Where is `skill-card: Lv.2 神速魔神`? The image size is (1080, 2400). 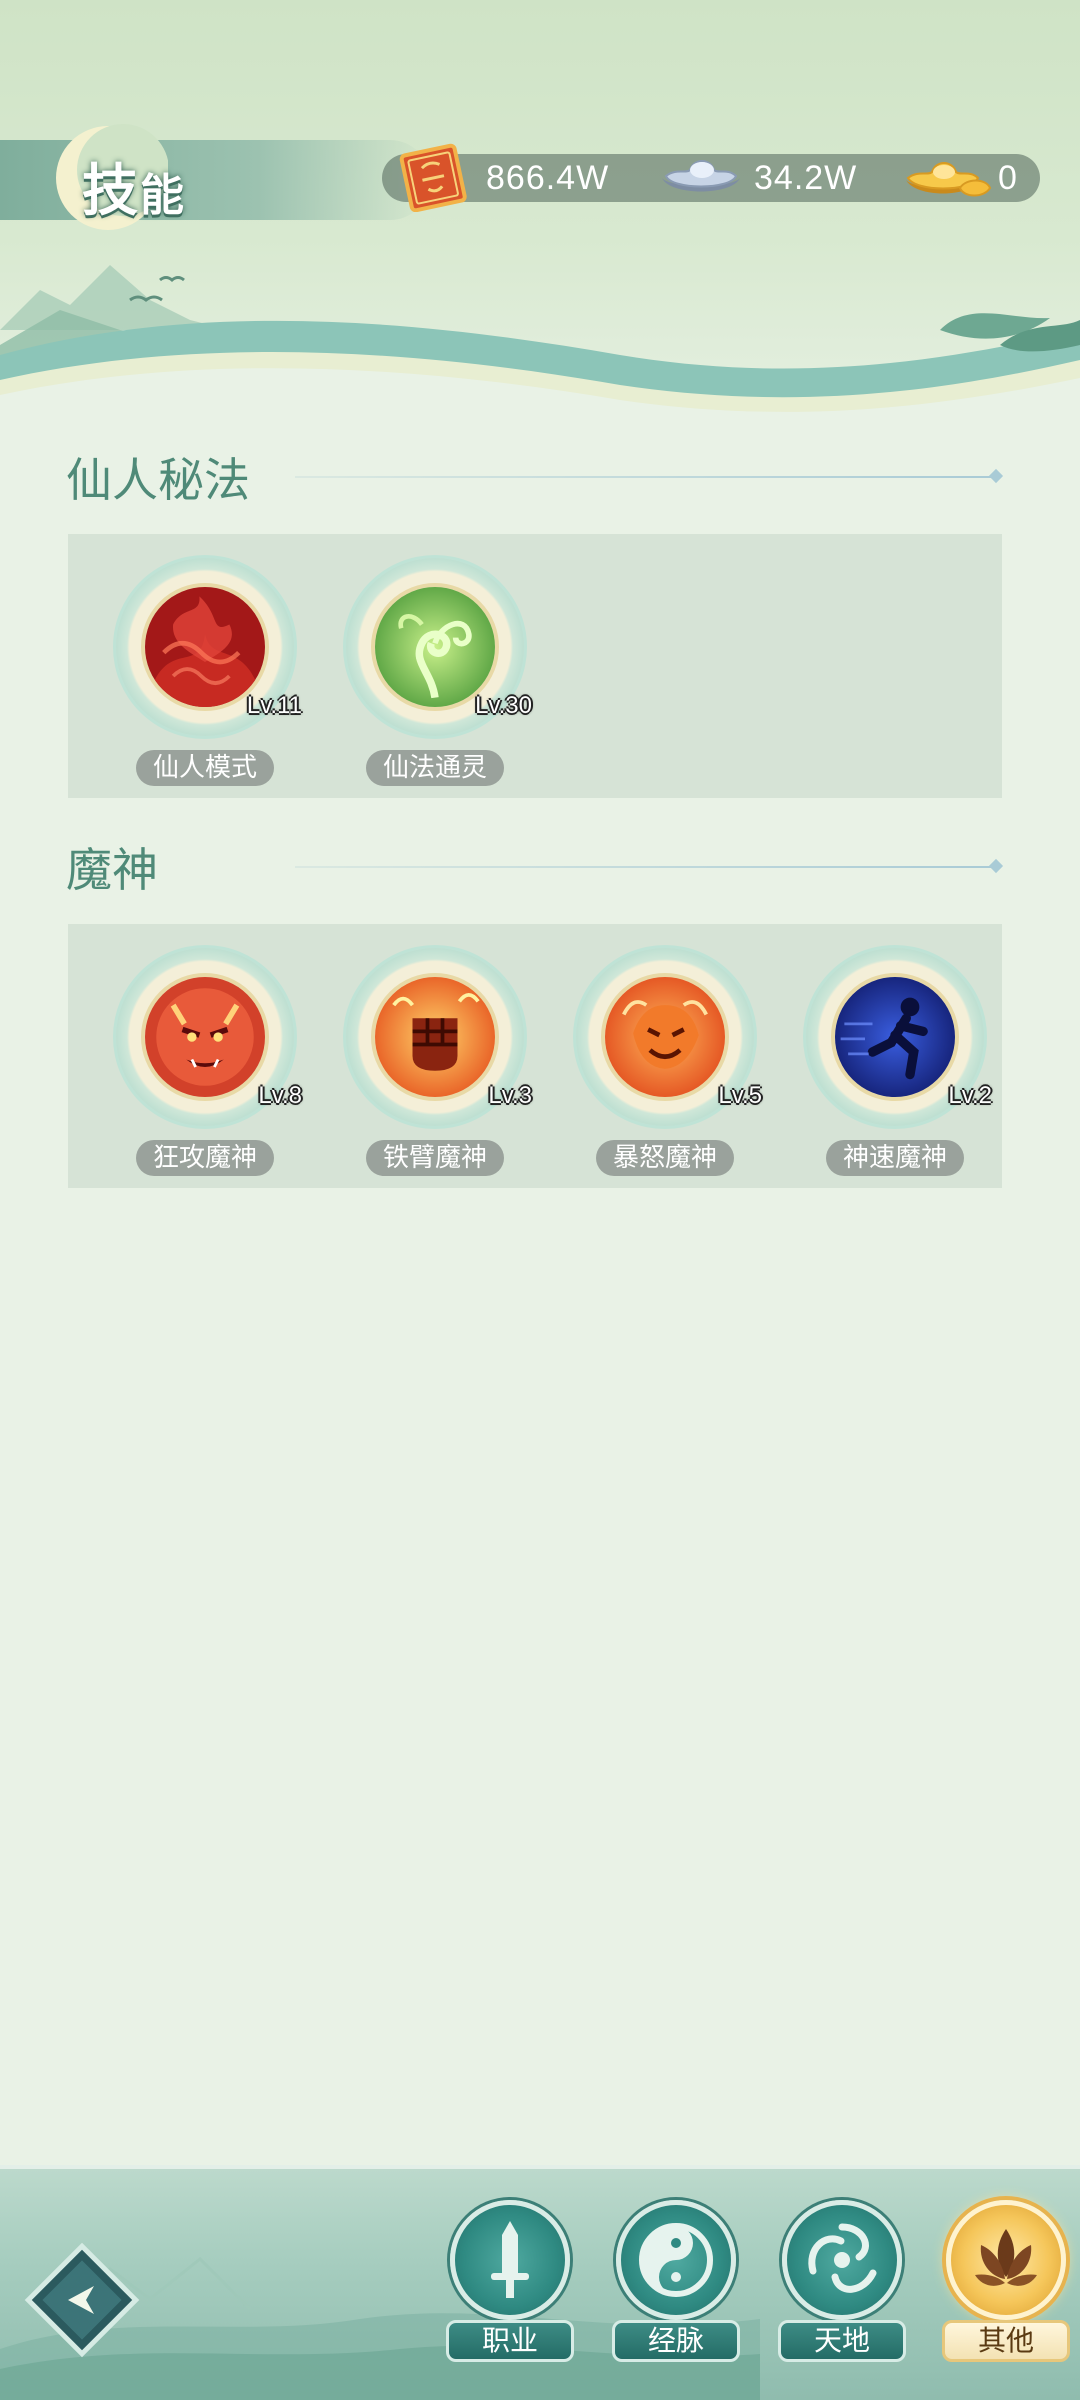 skill-card: Lv.2 神速魔神 is located at coordinates (893, 1056).